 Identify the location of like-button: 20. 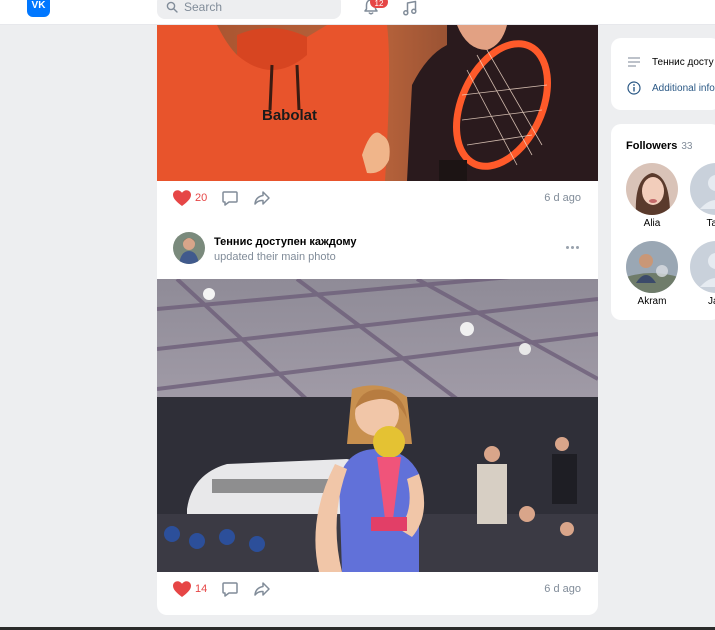
(189, 198).